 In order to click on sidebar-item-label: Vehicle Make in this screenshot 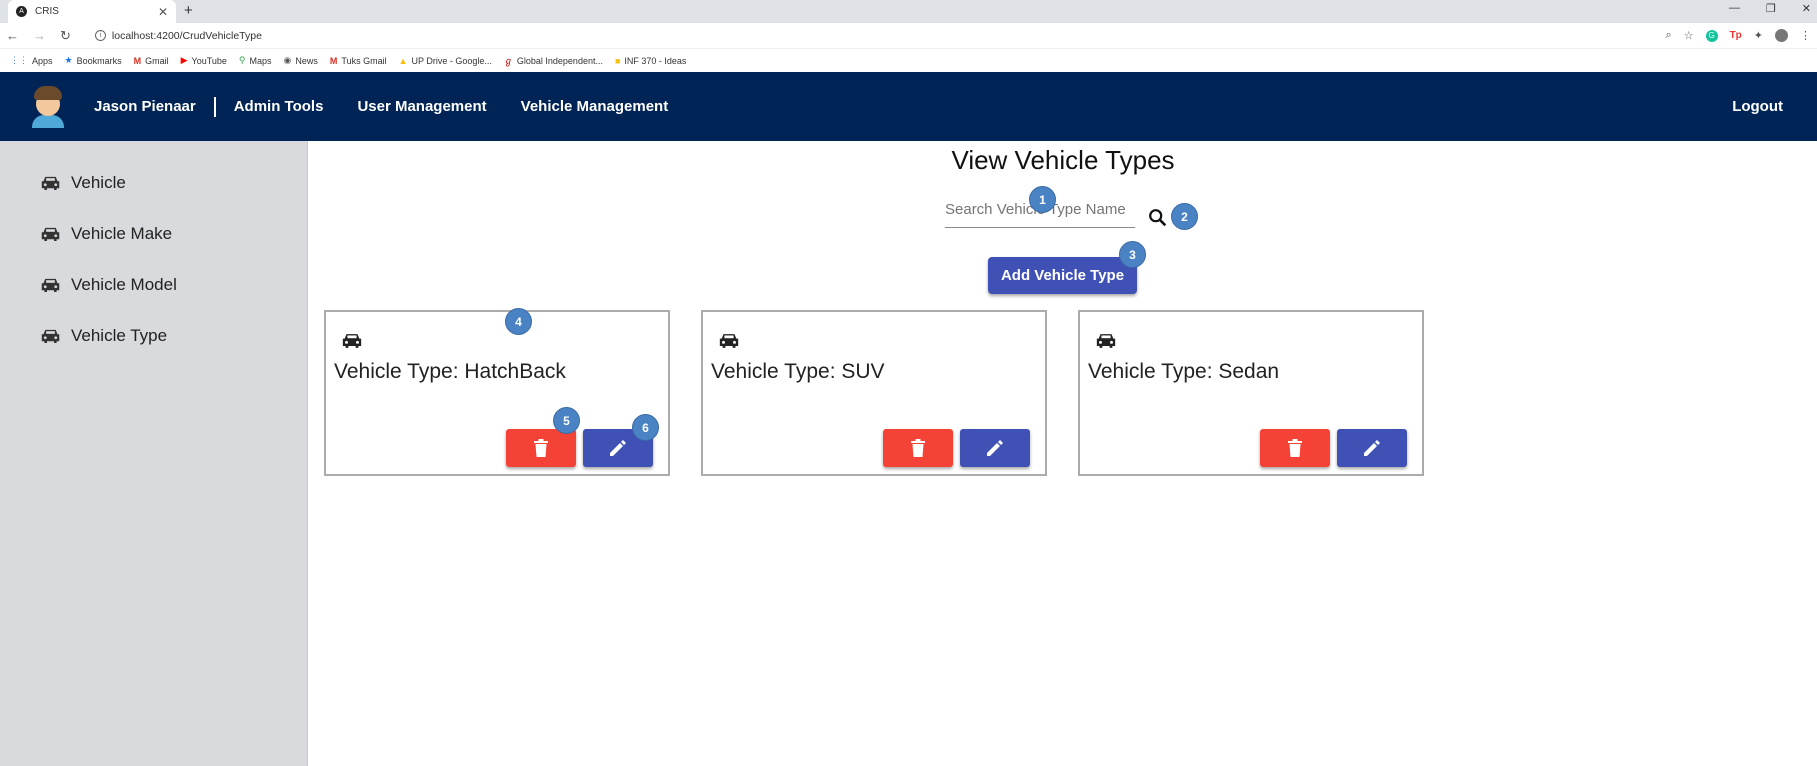, I will do `click(122, 233)`.